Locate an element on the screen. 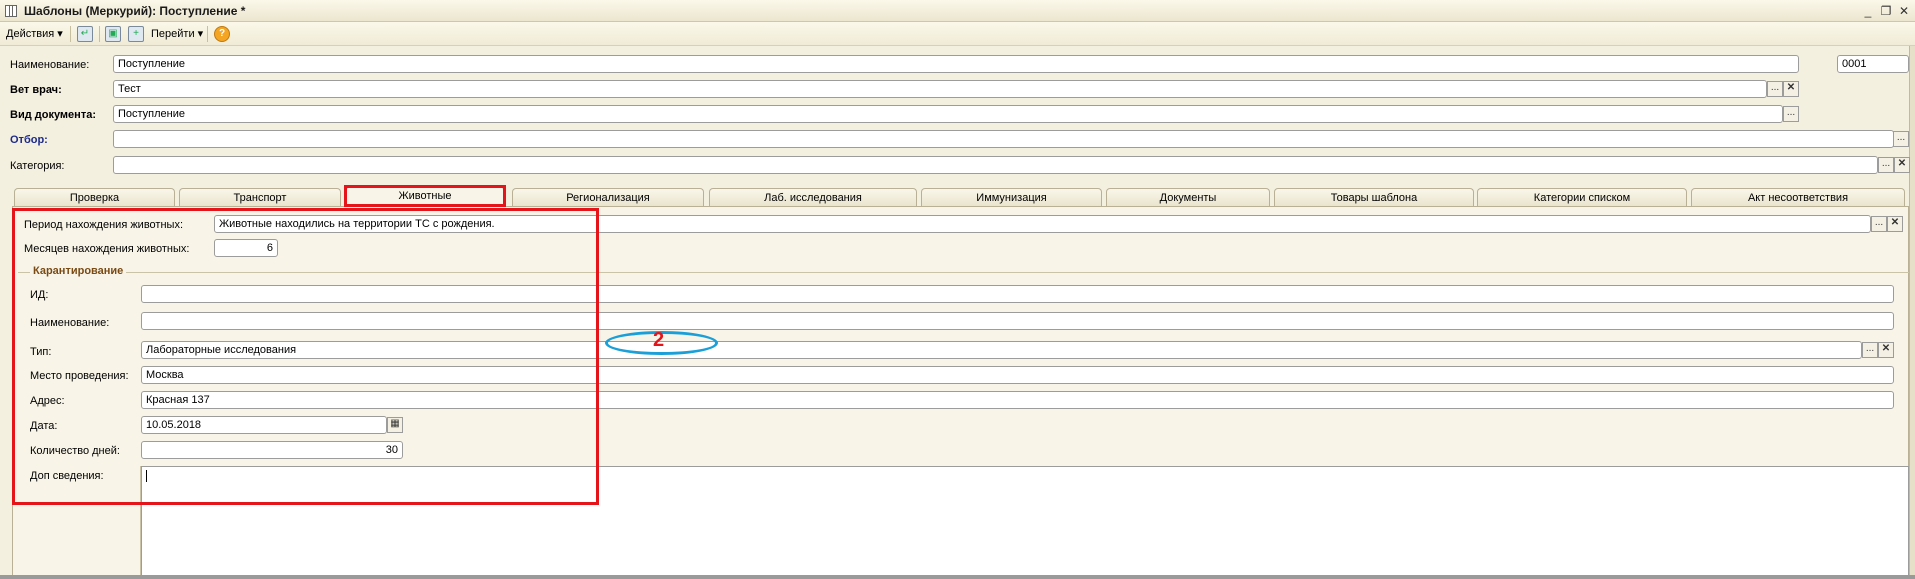  tab-template-goods: Товары шаблона is located at coordinates (1374, 197).